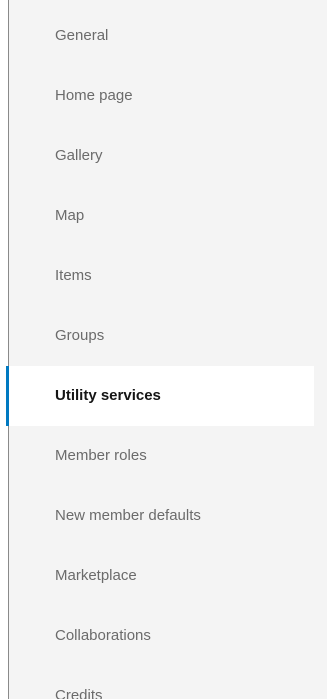  Describe the element at coordinates (168, 216) in the screenshot. I see `sidebar-item-map: Map` at that location.